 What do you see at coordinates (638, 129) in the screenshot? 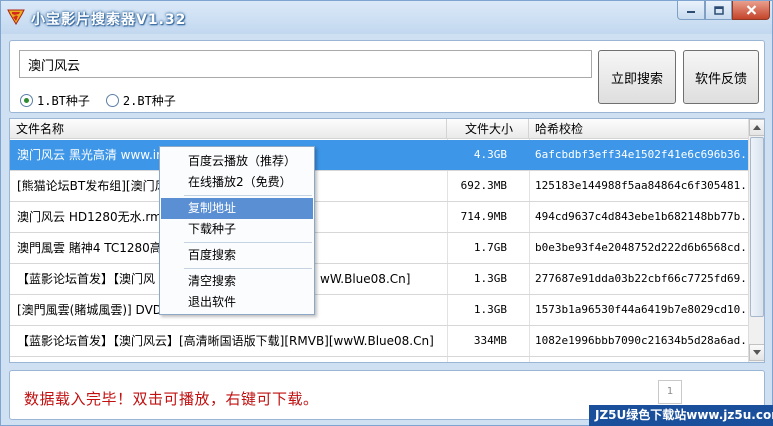
I see `column-header-hash: 哈希校检` at bounding box center [638, 129].